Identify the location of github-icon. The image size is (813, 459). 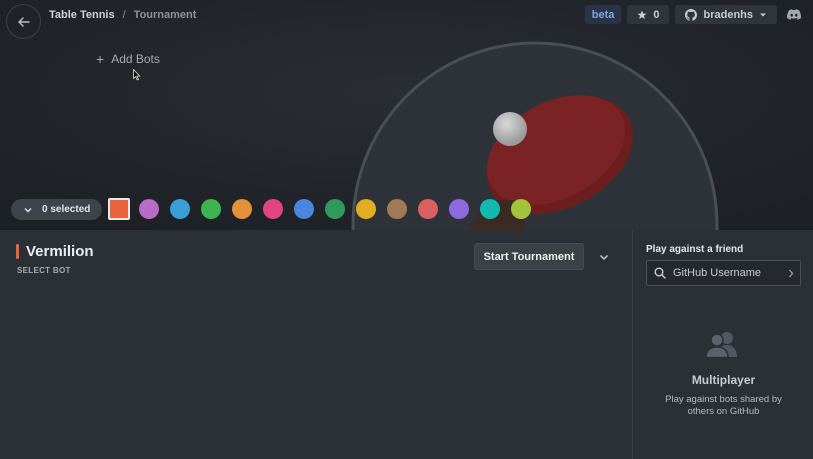
(691, 14).